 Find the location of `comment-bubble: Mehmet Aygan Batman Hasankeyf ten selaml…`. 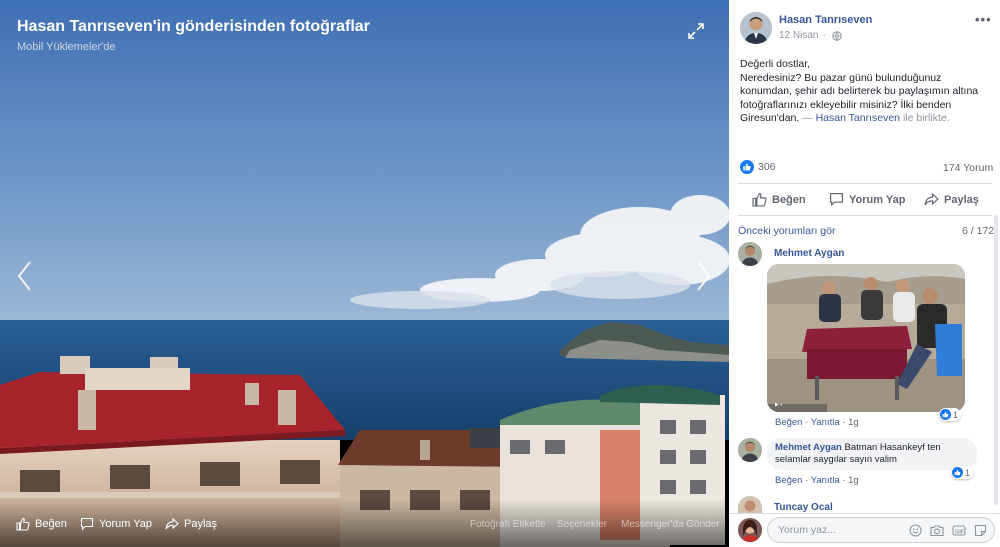

comment-bubble: Mehmet Aygan Batman Hasankeyf ten selaml… is located at coordinates (872, 454).